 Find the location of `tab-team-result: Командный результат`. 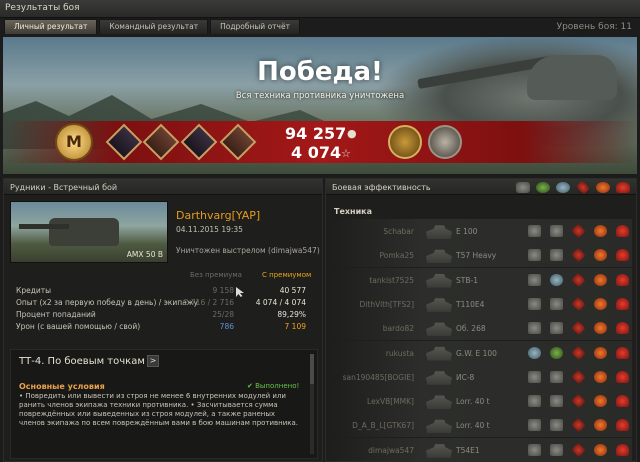

tab-team-result: Командный результат is located at coordinates (154, 26).